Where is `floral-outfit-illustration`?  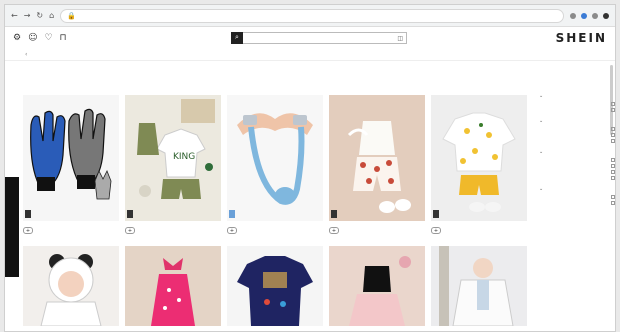
floral-outfit-illustration is located at coordinates (379, 167).